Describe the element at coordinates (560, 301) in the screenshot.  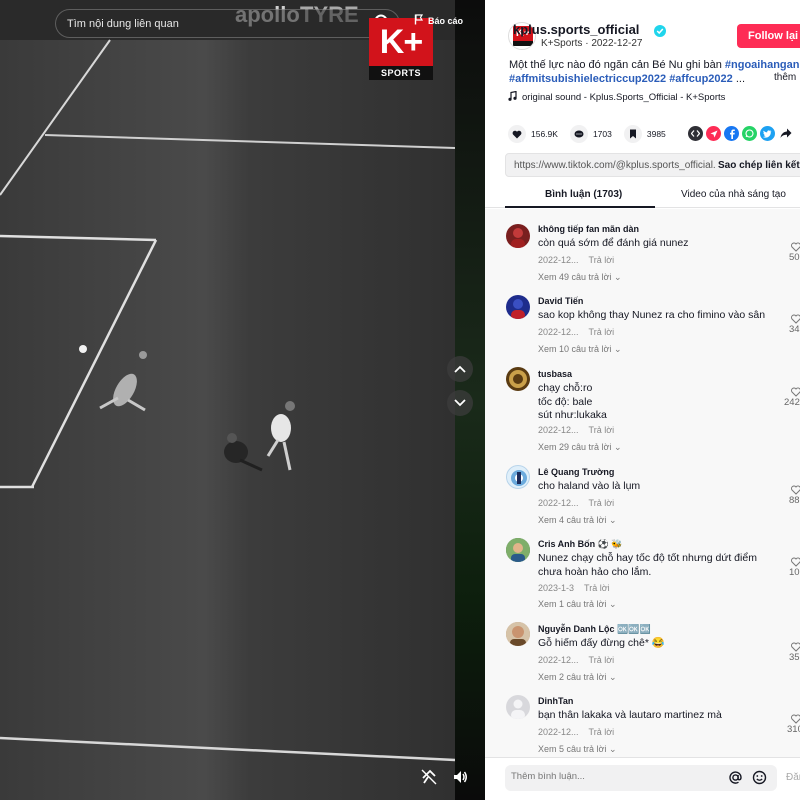
I see `commenter-name: David Tiến` at that location.